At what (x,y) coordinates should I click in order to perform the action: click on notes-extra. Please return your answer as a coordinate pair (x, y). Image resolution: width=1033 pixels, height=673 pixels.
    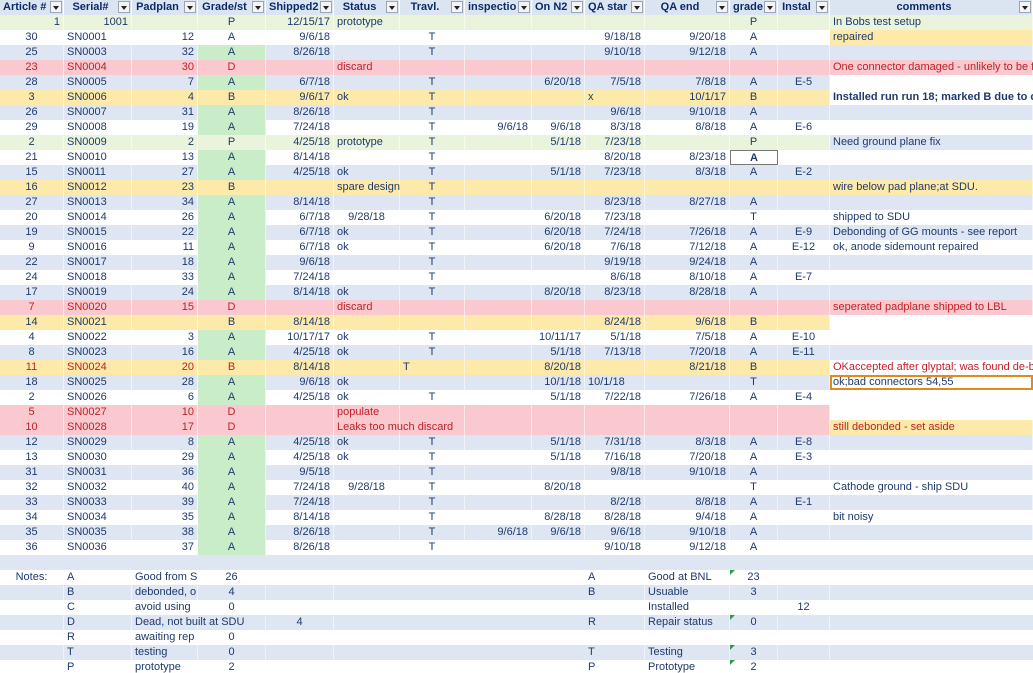
    Looking at the image, I should click on (300, 652).